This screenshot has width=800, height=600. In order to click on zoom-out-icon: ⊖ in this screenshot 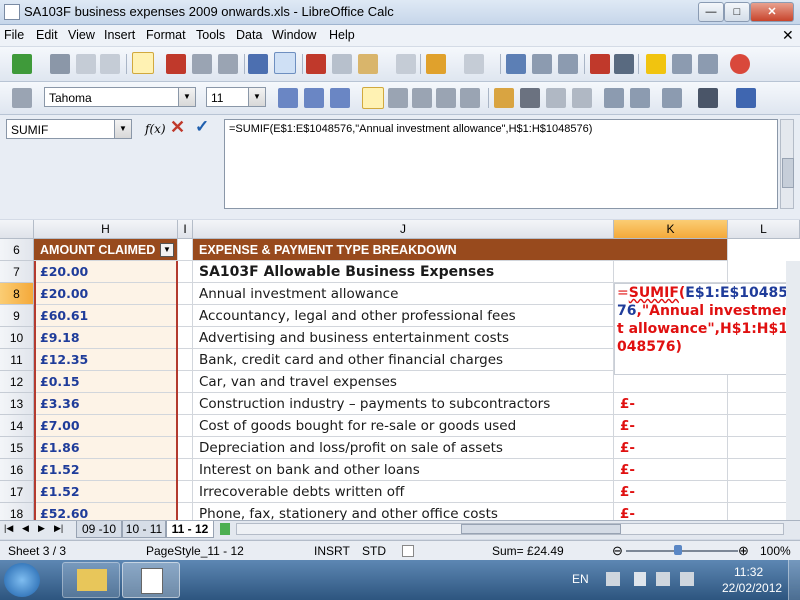, I will do `click(617, 551)`.